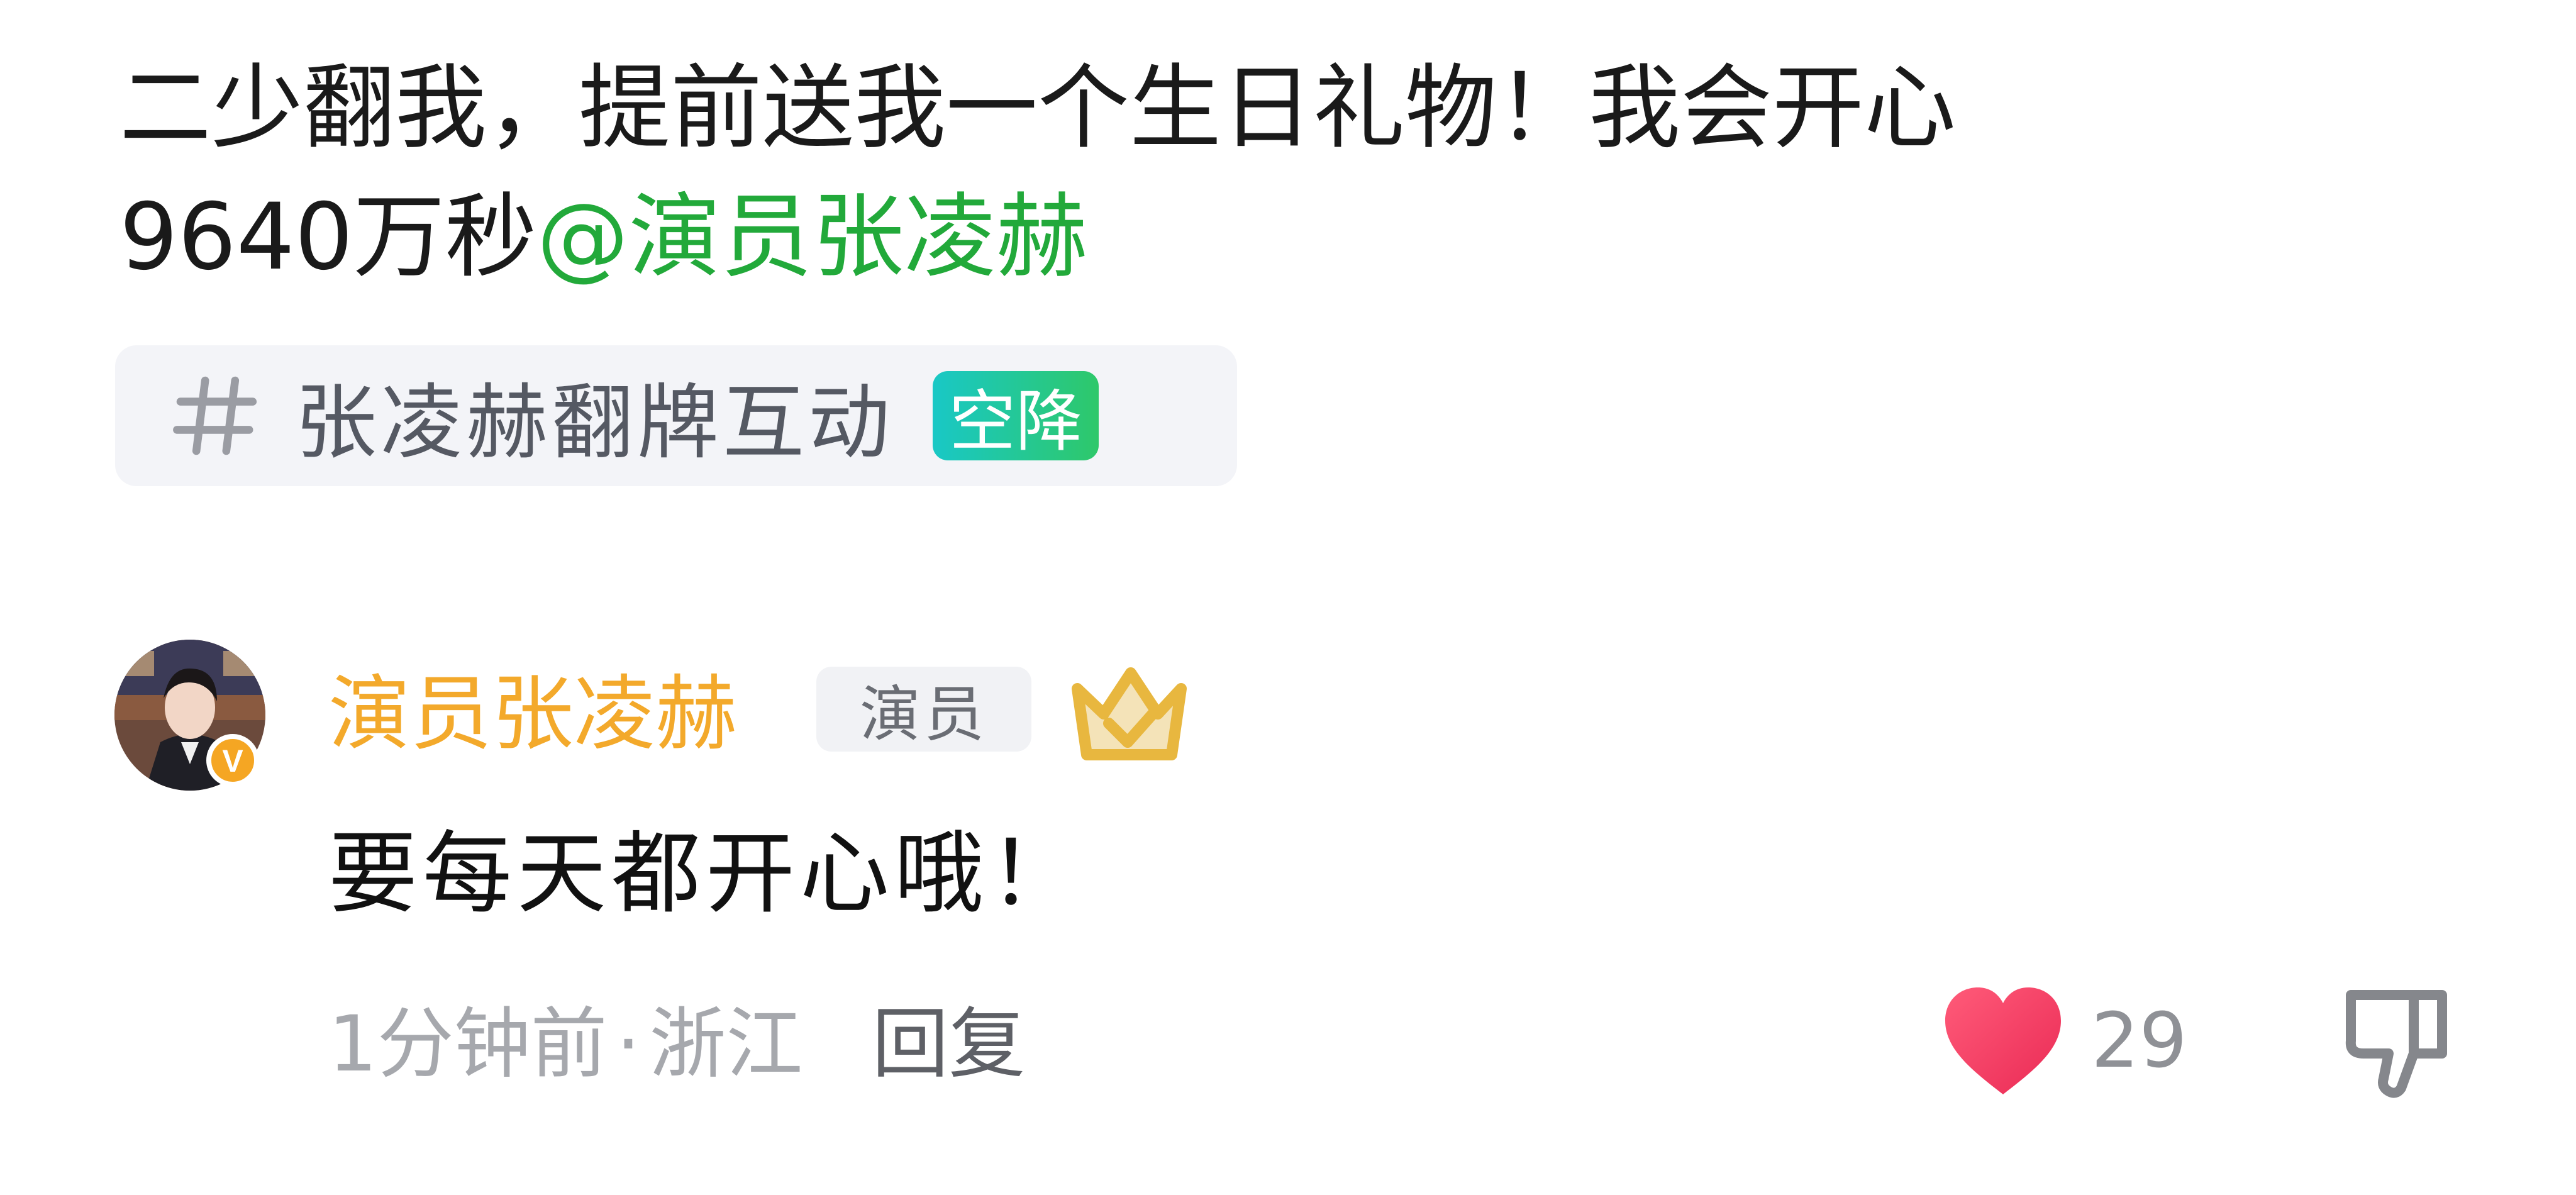 The image size is (2576, 1195). What do you see at coordinates (1016, 415) in the screenshot?
I see `airdrop-badge: 空降` at bounding box center [1016, 415].